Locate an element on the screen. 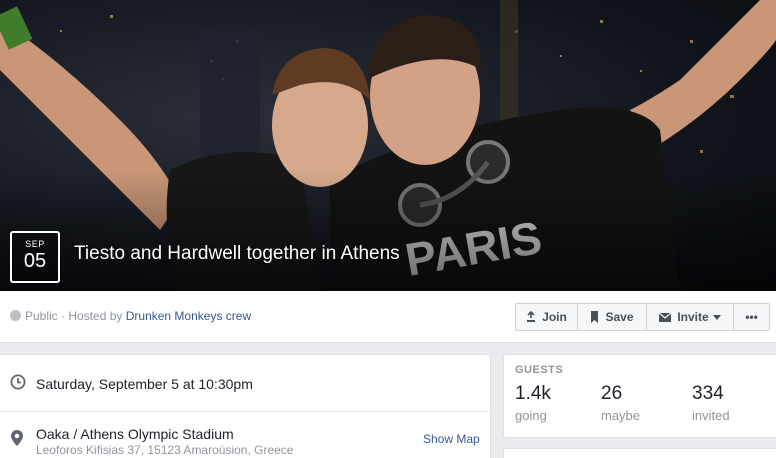  event-time-row: Saturday, September 5 at 10:30pm is located at coordinates (245, 383).